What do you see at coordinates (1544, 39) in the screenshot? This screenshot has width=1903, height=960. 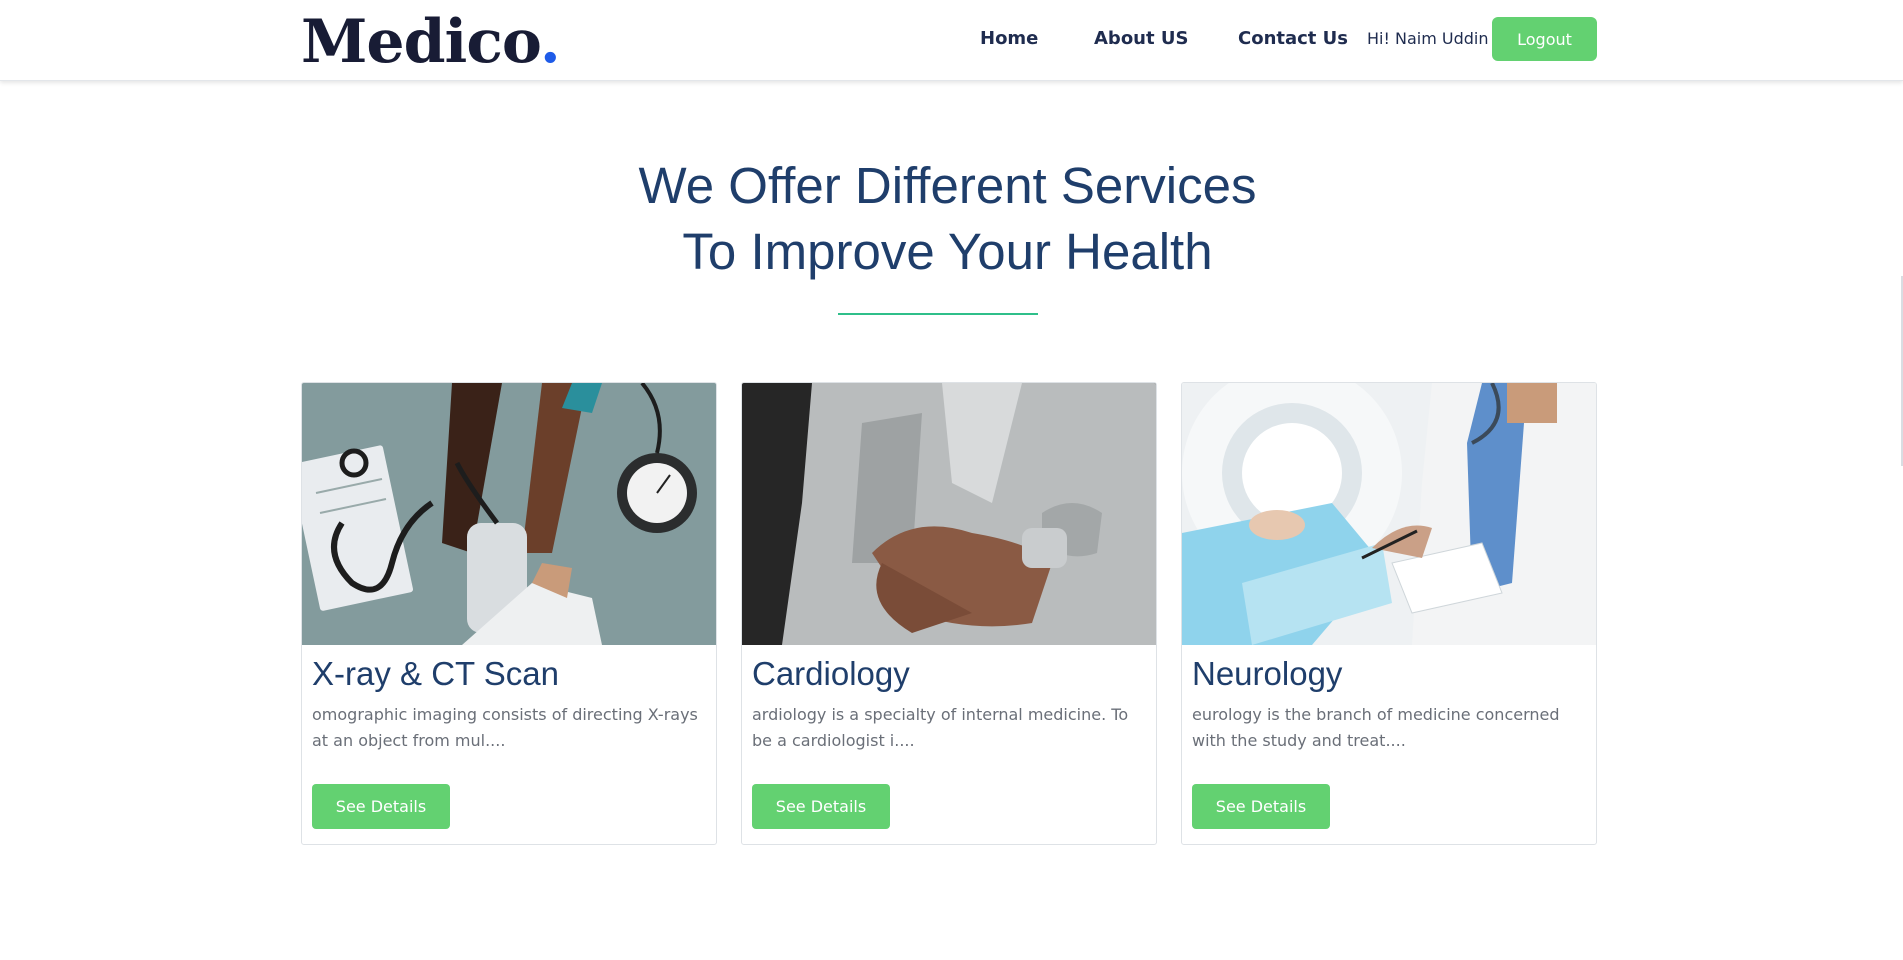 I see `logout-button: Logout` at bounding box center [1544, 39].